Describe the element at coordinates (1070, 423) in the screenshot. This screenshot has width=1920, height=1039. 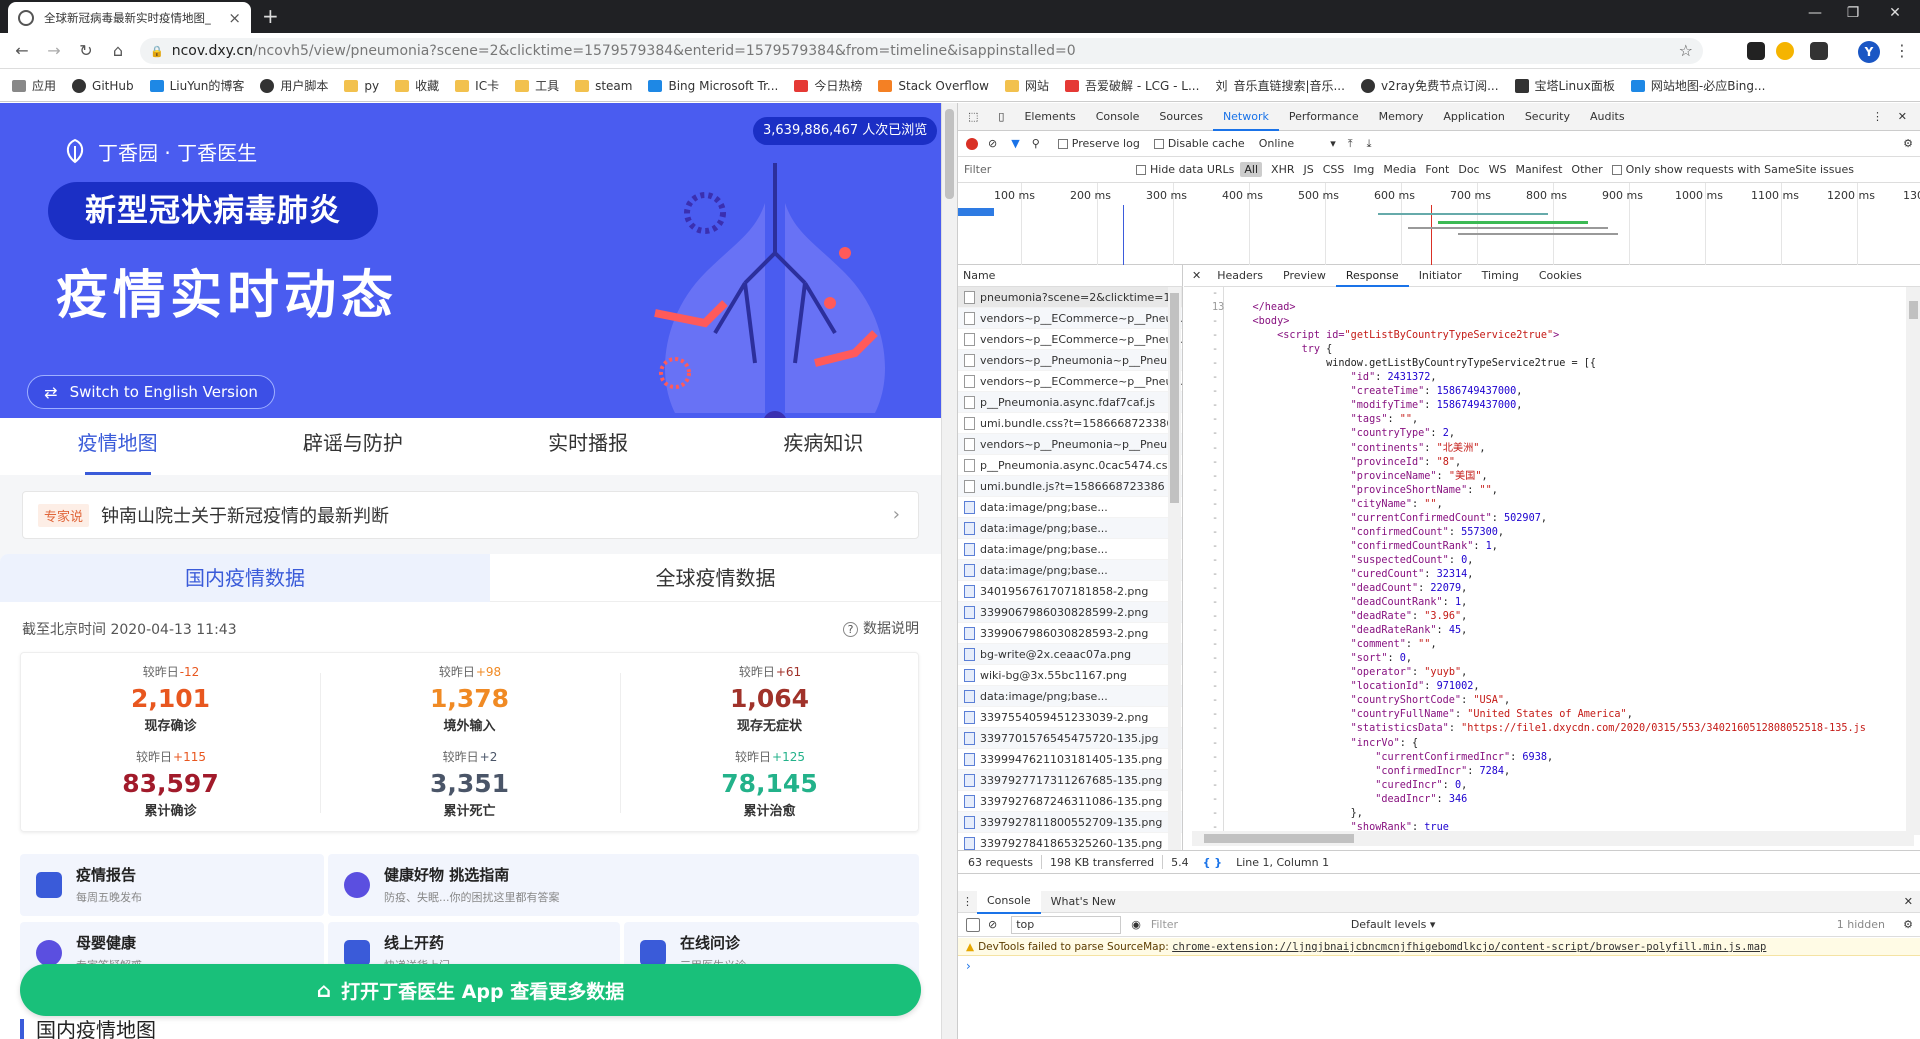
I see `request-row: umi.bundle.css?t=1586668723386` at that location.